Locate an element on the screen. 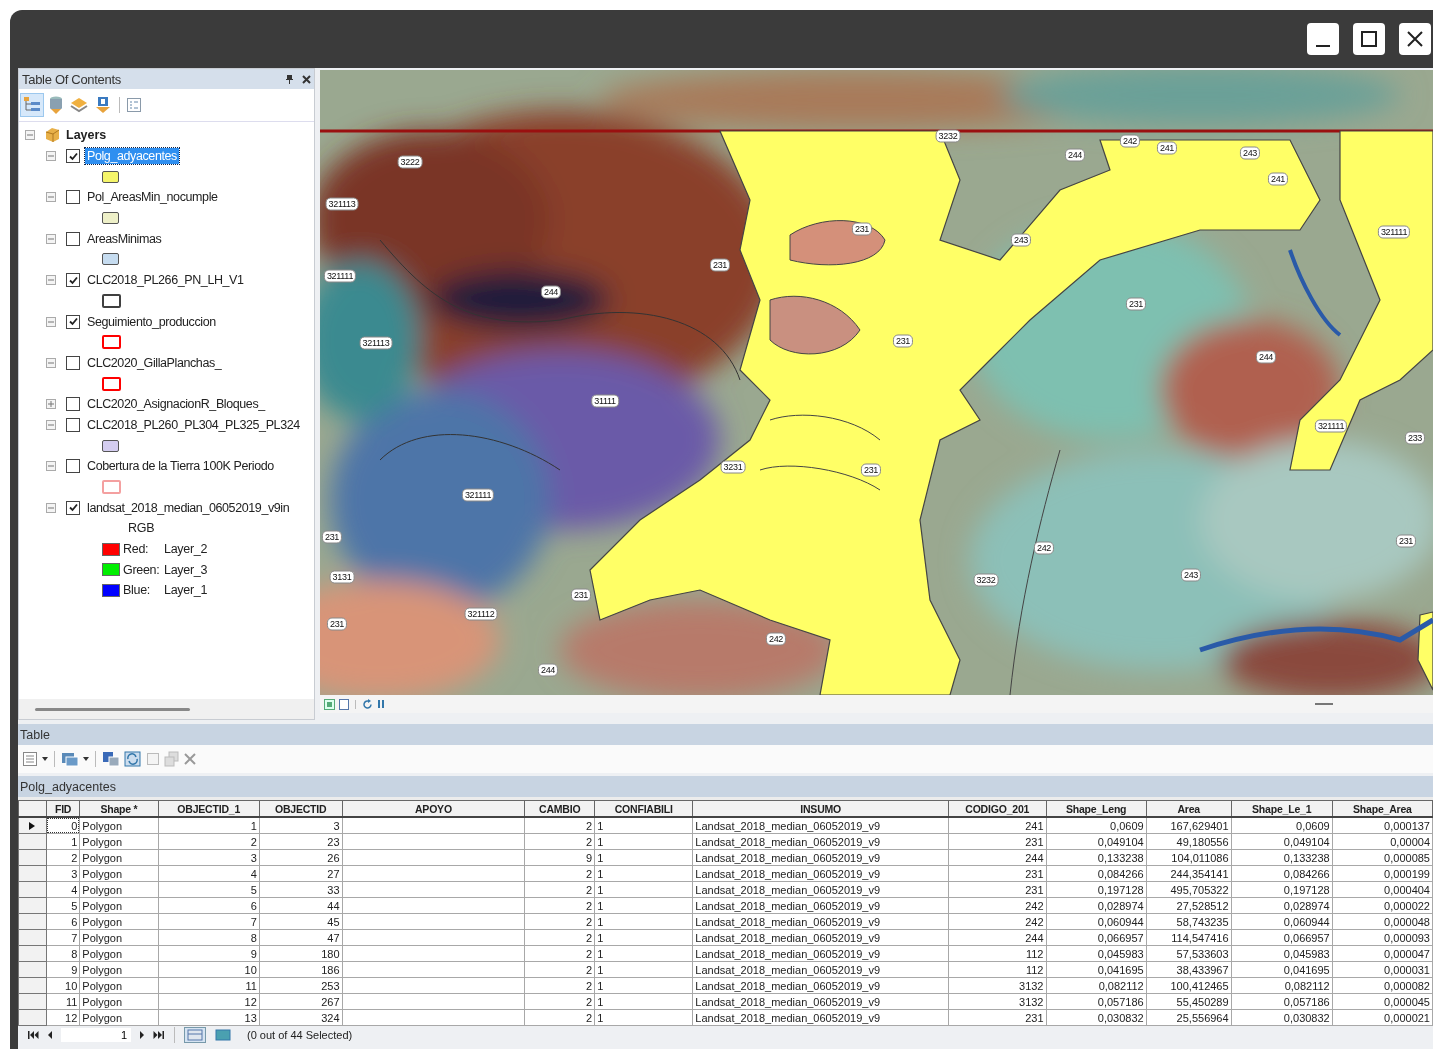 The image size is (1433, 1049). layer-name: Pol_AreasMin_nocumple is located at coordinates (152, 197).